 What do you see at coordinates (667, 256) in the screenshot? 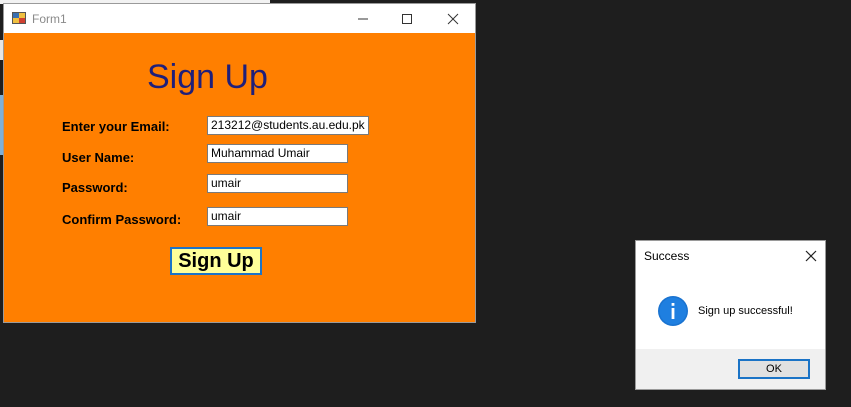
I see `dialog-title: Success` at bounding box center [667, 256].